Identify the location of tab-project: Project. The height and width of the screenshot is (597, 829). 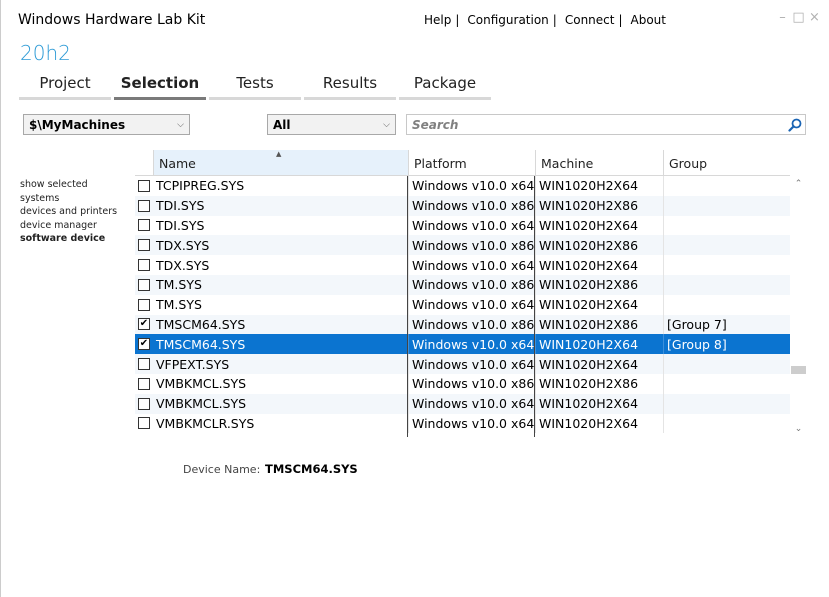
(65, 87).